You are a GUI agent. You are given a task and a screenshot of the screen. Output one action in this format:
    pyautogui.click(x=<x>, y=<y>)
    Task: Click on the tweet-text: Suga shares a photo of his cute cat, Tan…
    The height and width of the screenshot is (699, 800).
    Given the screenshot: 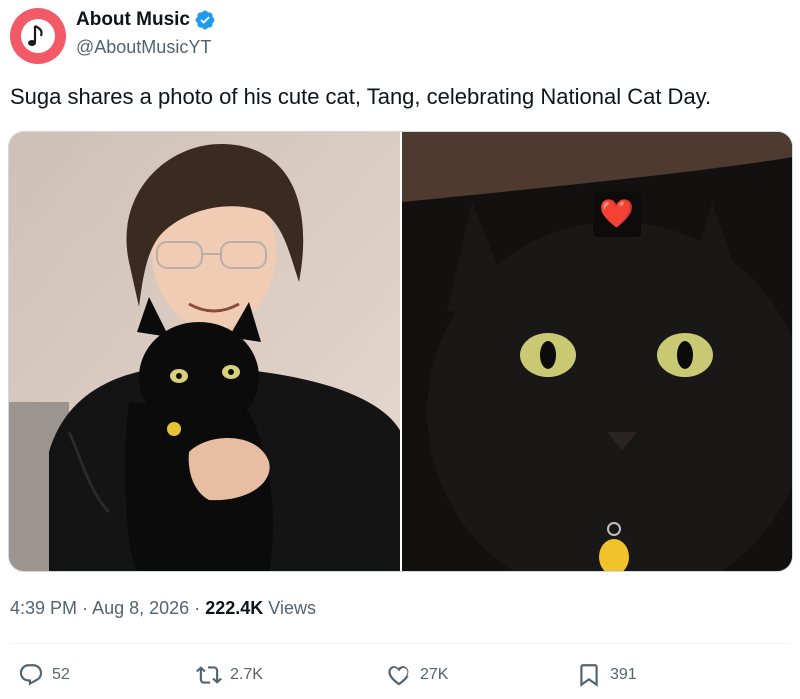 What is the action you would take?
    pyautogui.click(x=361, y=96)
    